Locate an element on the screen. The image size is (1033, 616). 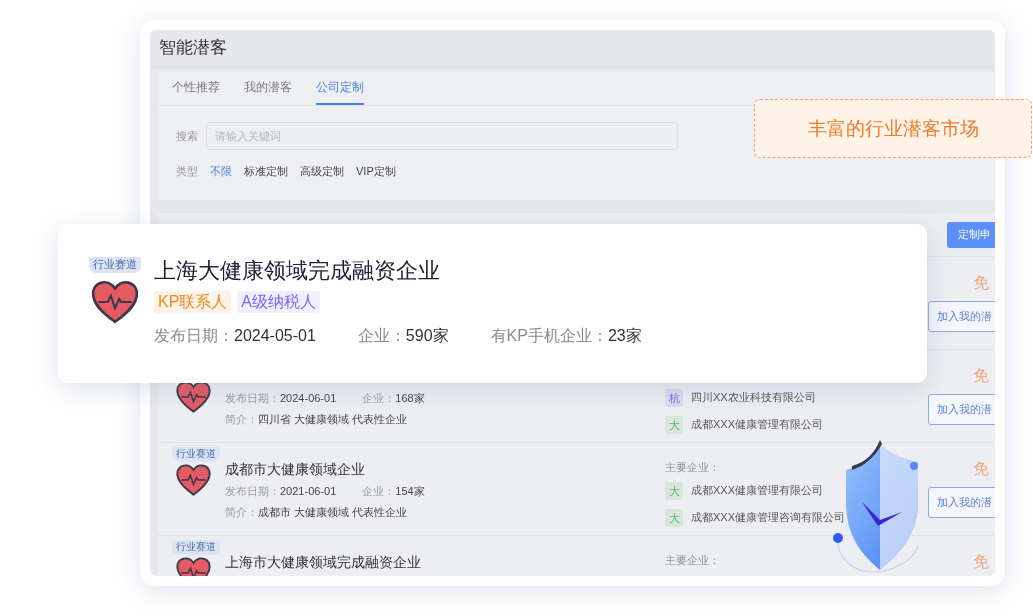
date-value: 2024-05-01 is located at coordinates (275, 335).